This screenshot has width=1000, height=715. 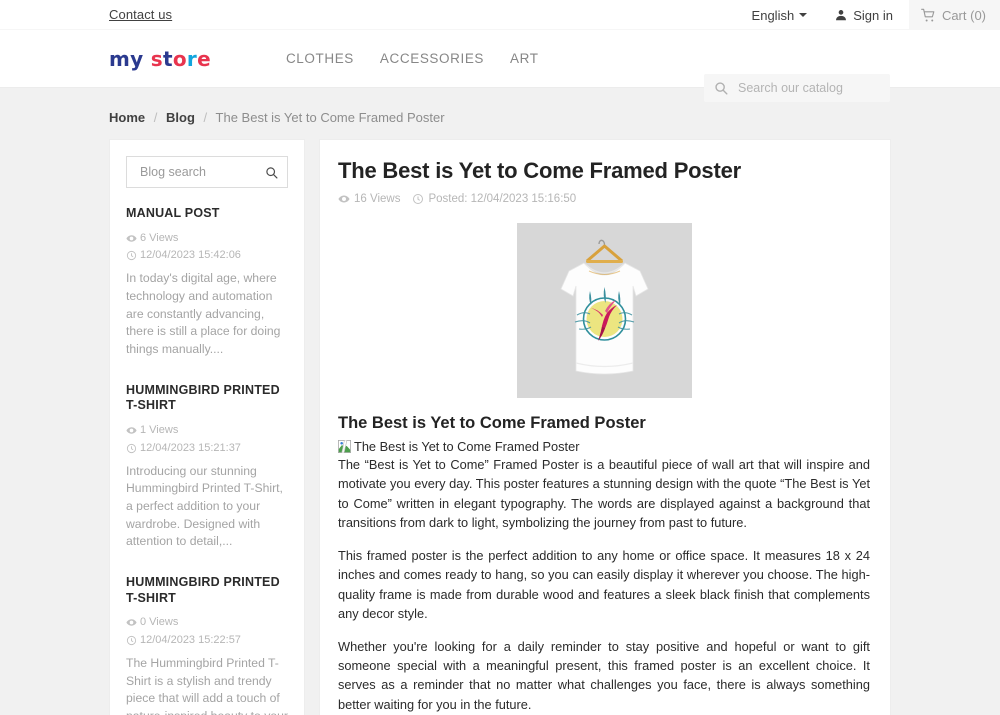 I want to click on cart-button: Cart (0), so click(x=954, y=15).